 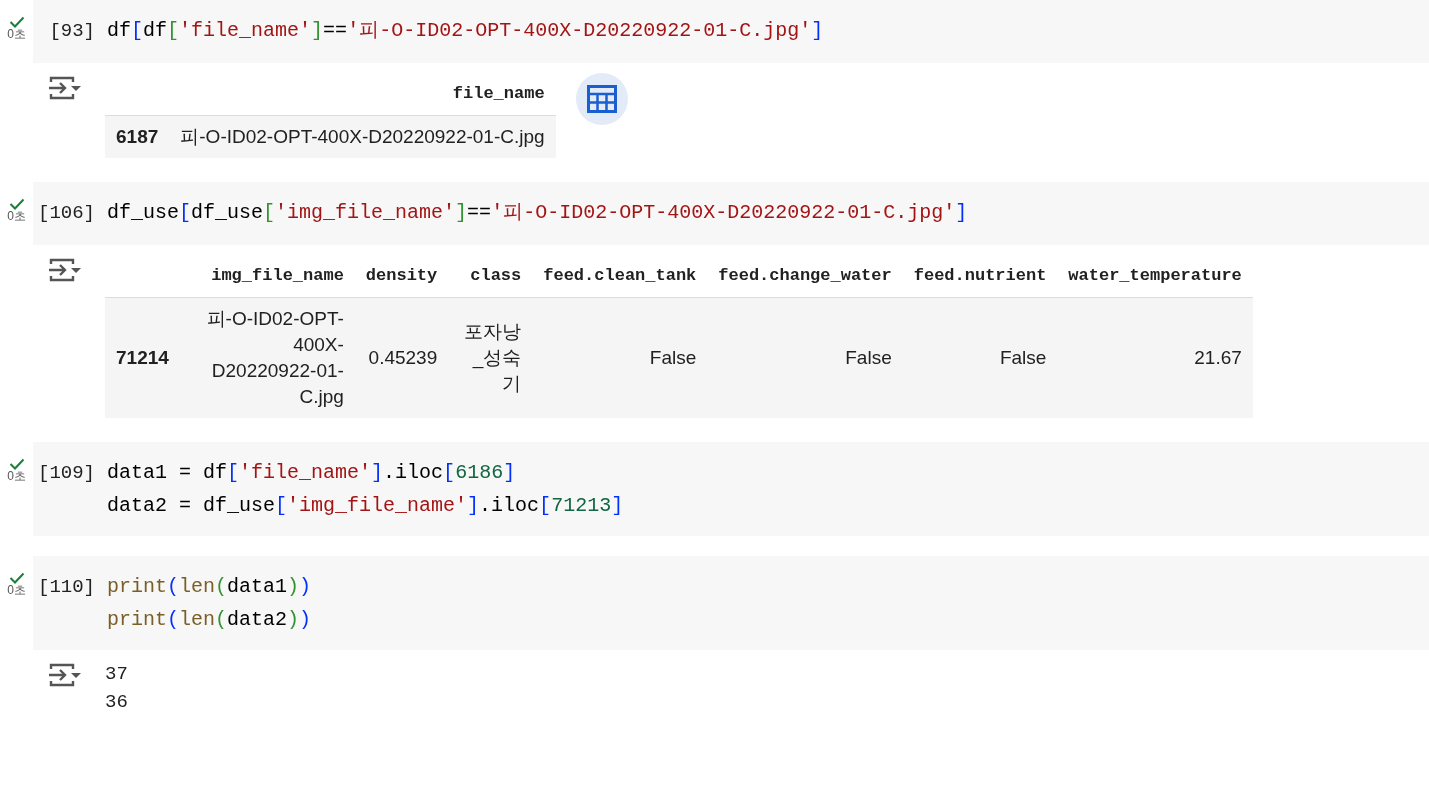 I want to click on row-index: 71214, so click(x=142, y=357).